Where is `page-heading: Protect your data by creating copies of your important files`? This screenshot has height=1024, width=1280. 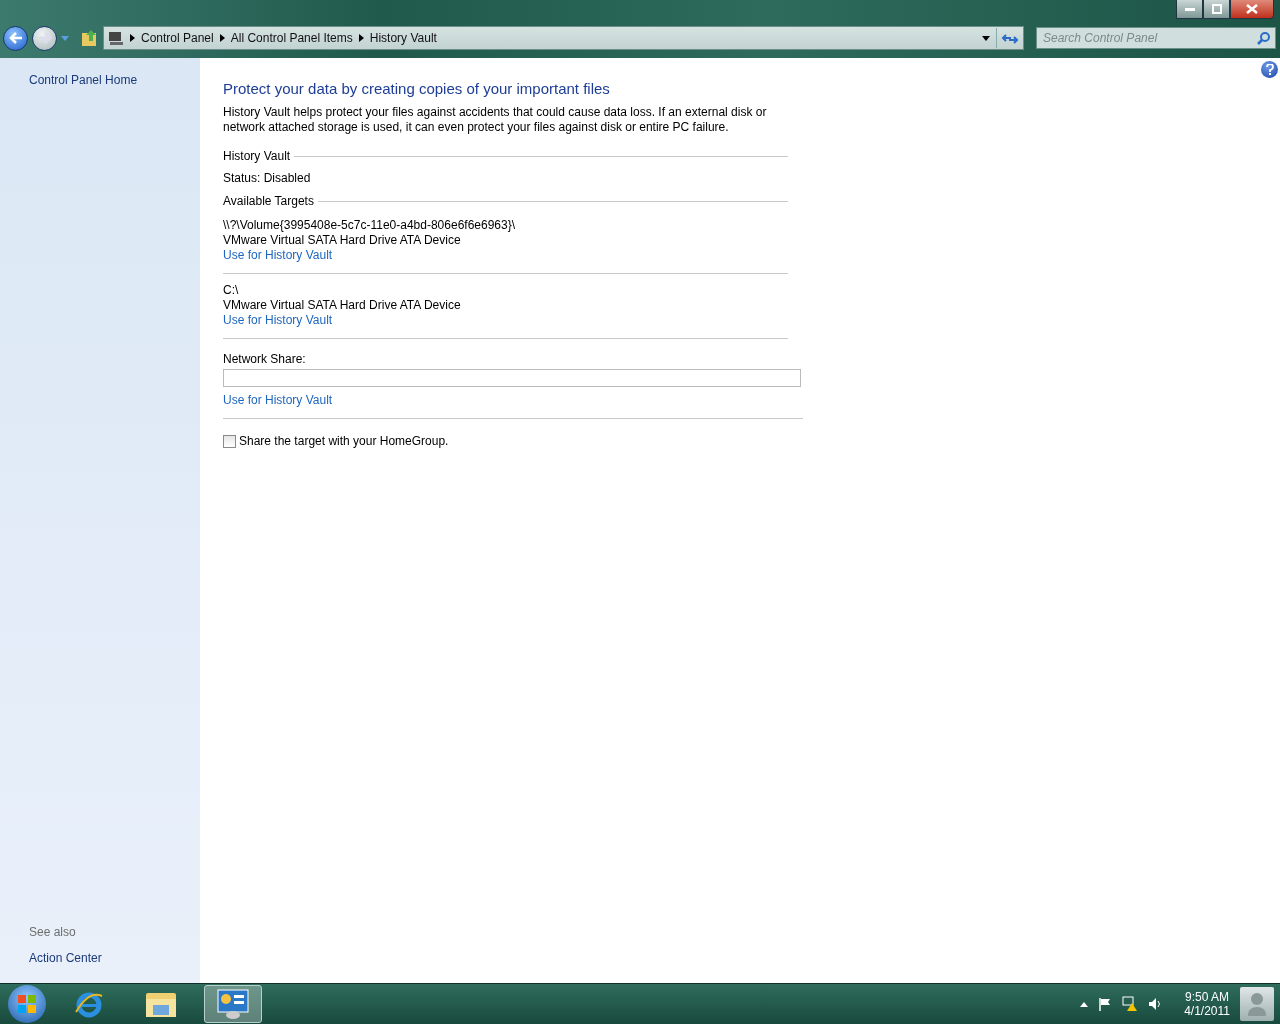 page-heading: Protect your data by creating copies of your important files is located at coordinates (417, 88).